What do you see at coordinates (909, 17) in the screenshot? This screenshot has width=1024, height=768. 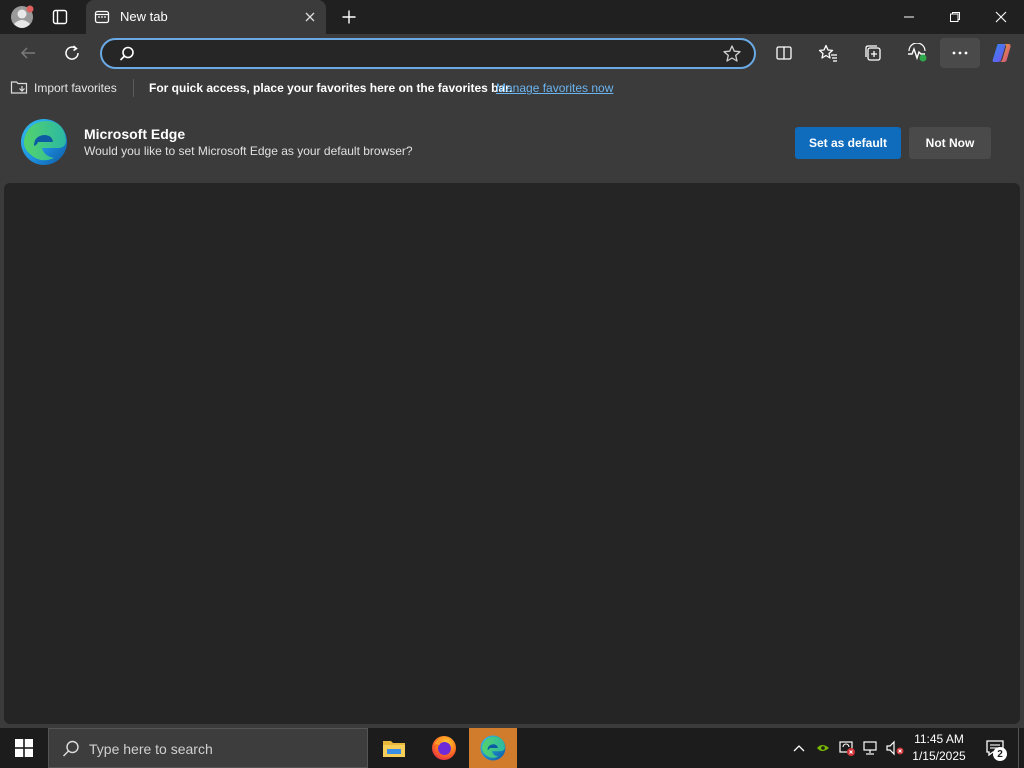 I see `minimize-icon` at bounding box center [909, 17].